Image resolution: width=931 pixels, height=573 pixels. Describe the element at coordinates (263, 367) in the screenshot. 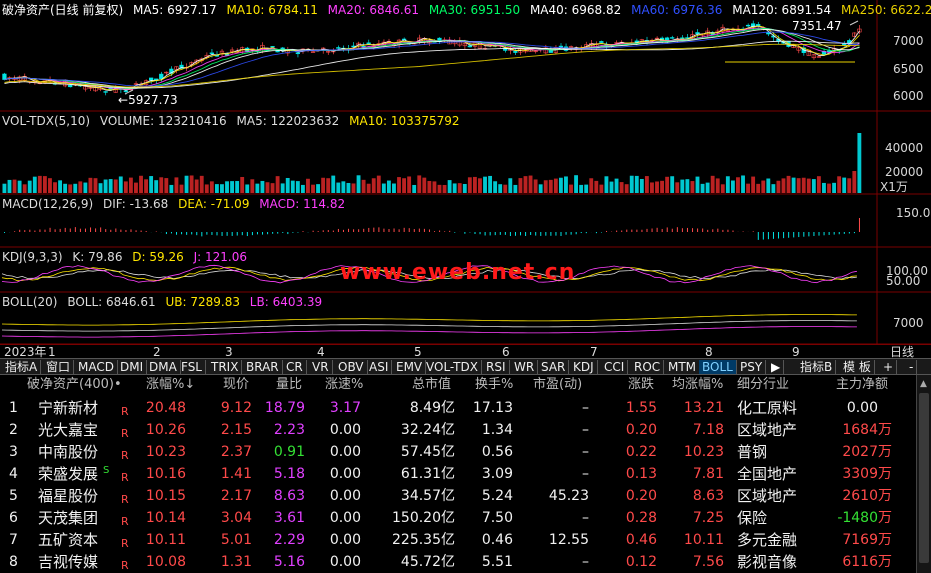

I see `tab-brar: BRAR` at that location.